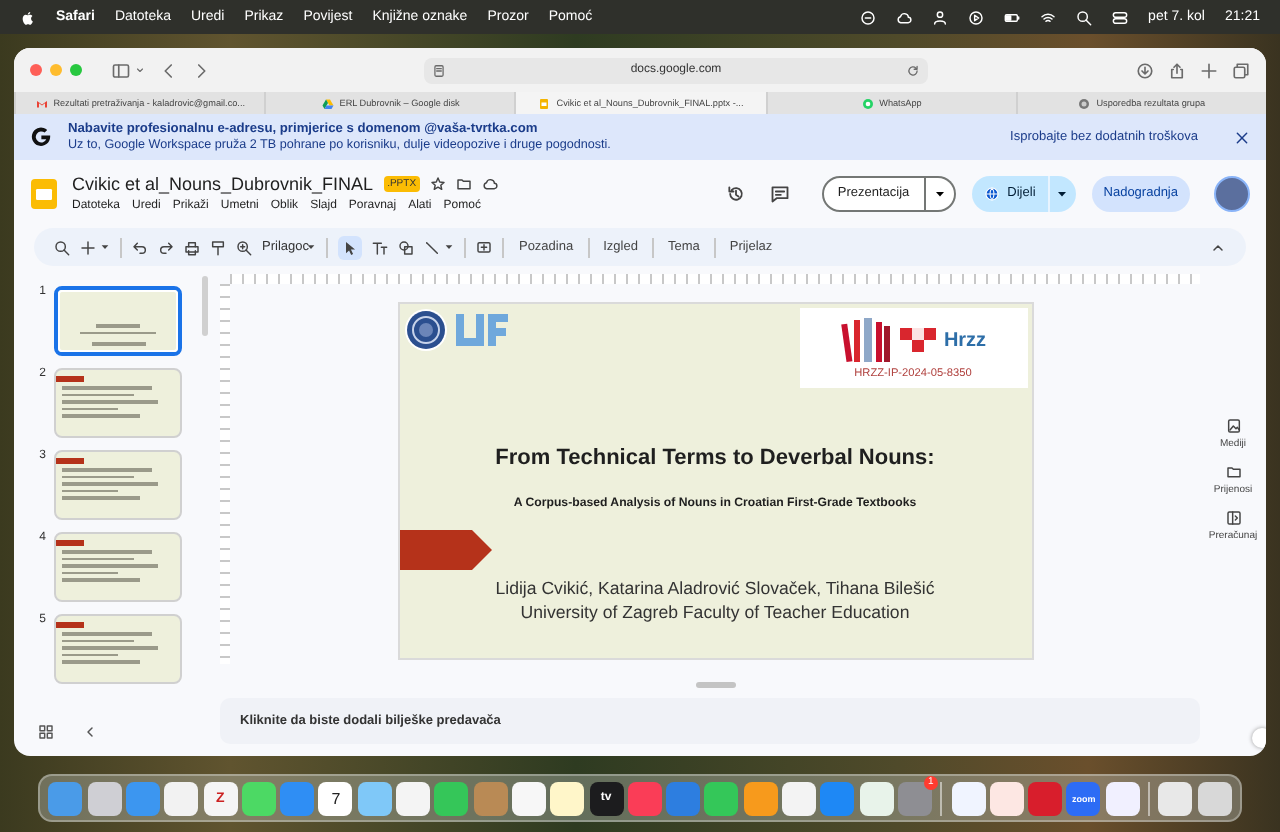 The image size is (1280, 832). Describe the element at coordinates (1218, 247) in the screenshot. I see `chevron-up-icon` at that location.